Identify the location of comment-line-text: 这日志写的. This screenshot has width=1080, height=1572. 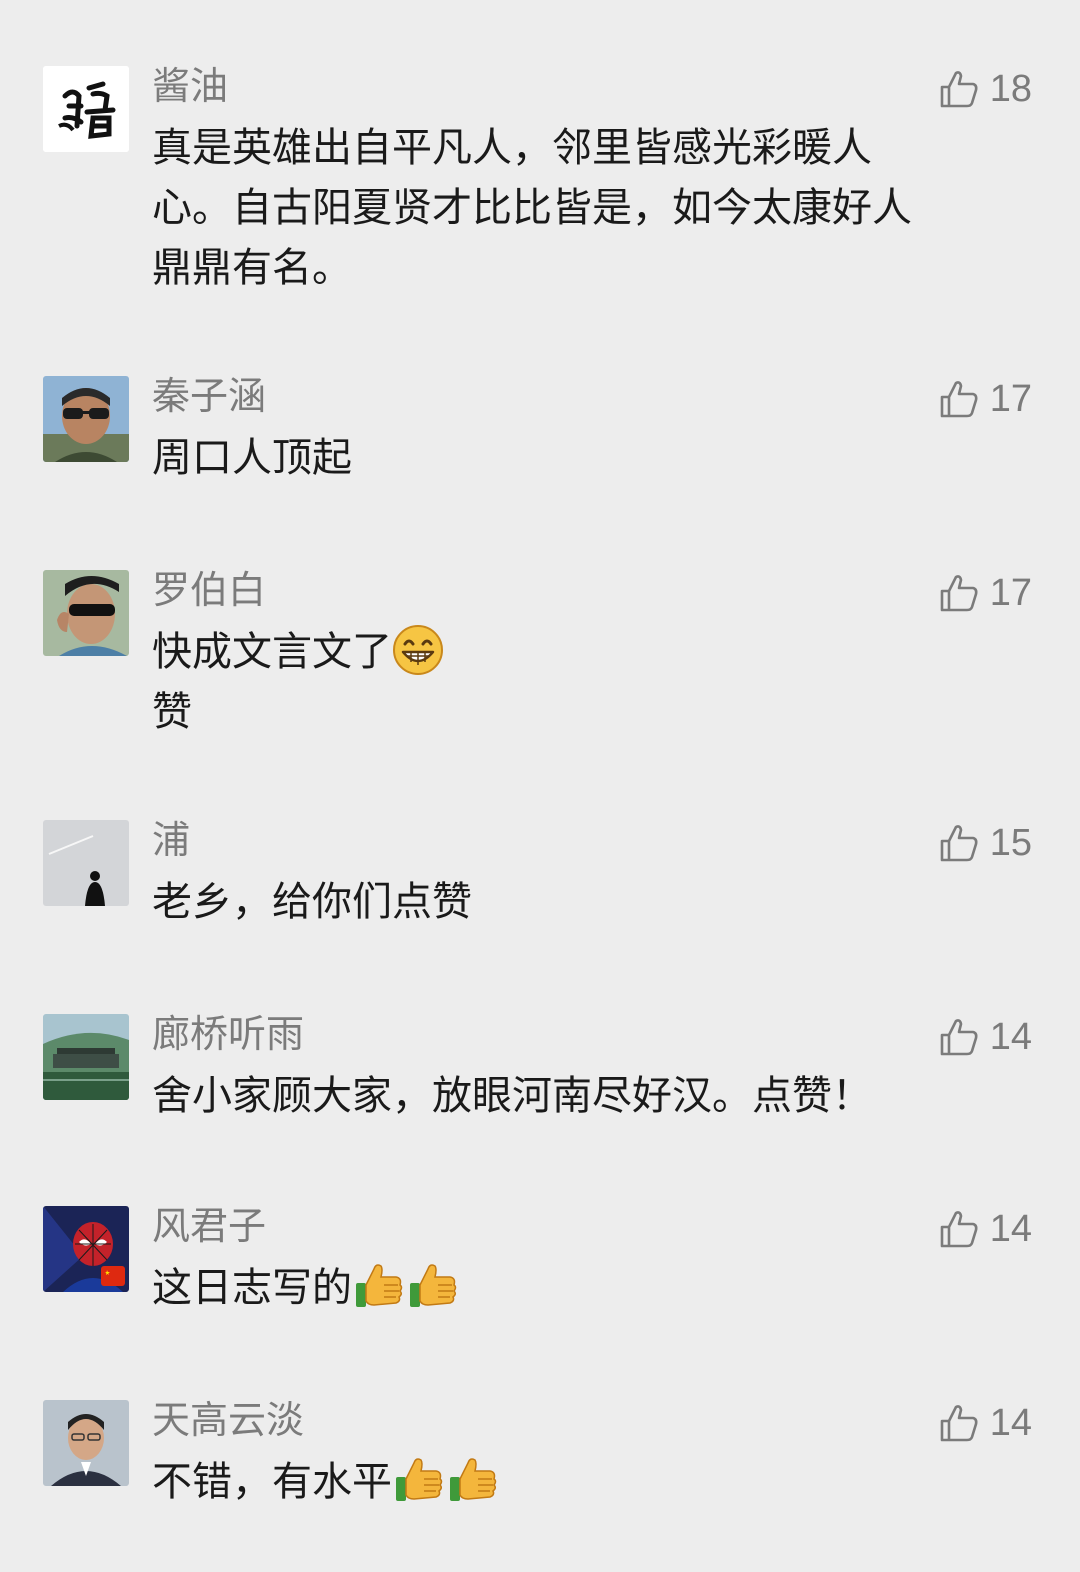
(252, 1288).